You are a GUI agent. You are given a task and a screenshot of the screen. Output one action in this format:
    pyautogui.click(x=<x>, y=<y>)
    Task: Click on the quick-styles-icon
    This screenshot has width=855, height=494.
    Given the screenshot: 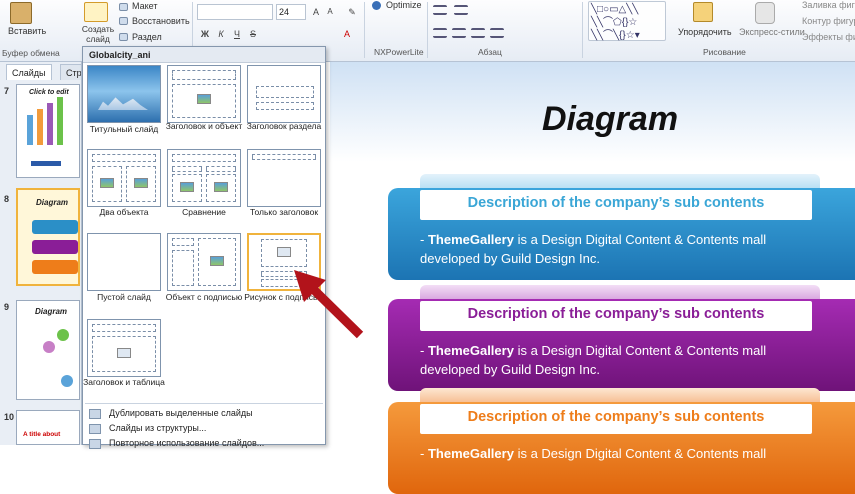 What is the action you would take?
    pyautogui.click(x=765, y=13)
    